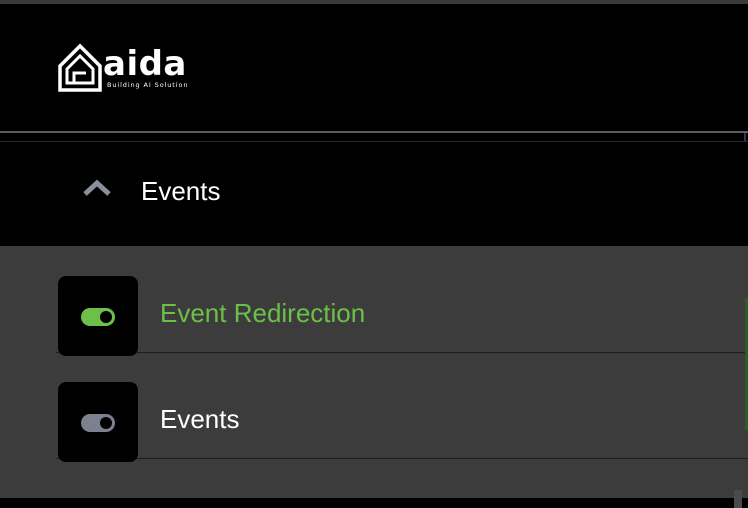 The width and height of the screenshot is (748, 508). What do you see at coordinates (200, 419) in the screenshot?
I see `menu-item-label: Events` at bounding box center [200, 419].